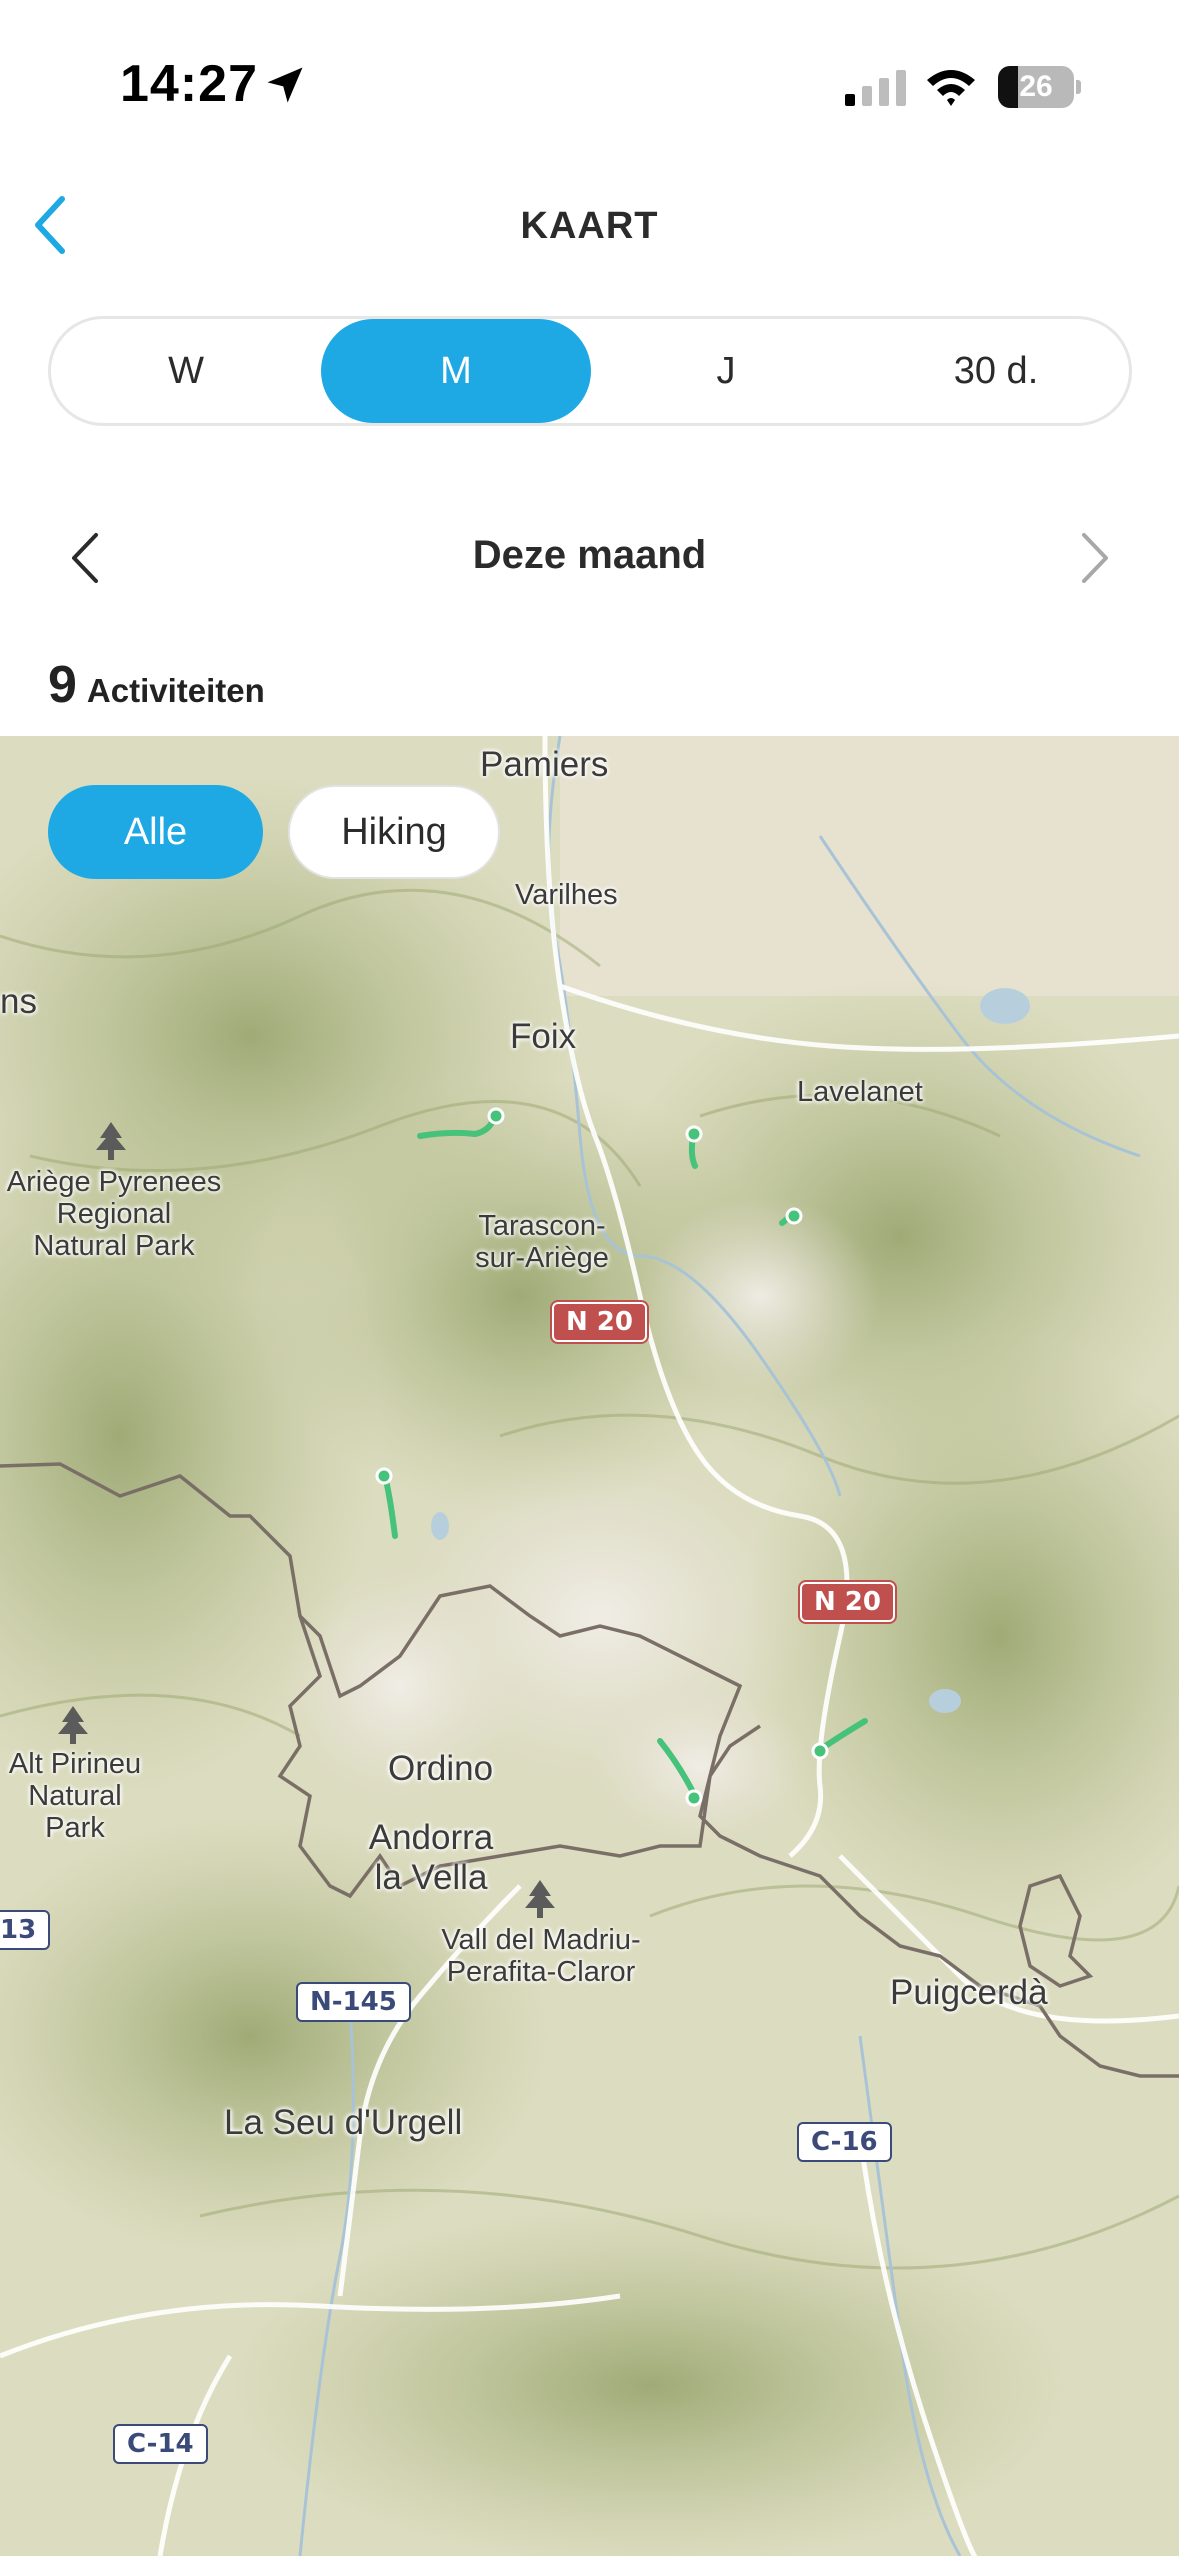 The width and height of the screenshot is (1179, 2556). Describe the element at coordinates (589, 75) in the screenshot. I see `status-bar: 14:27 26` at that location.